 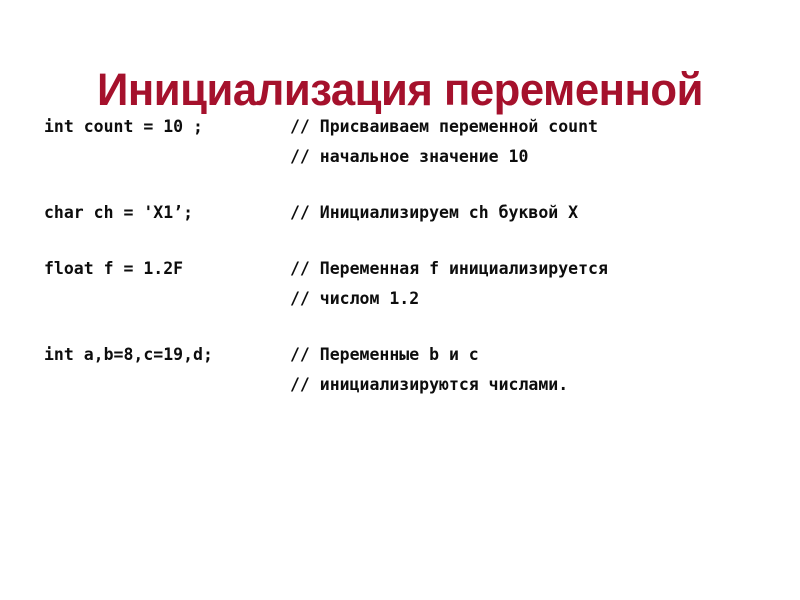 I want to click on page-title: Инициализация переменной, so click(x=400, y=90).